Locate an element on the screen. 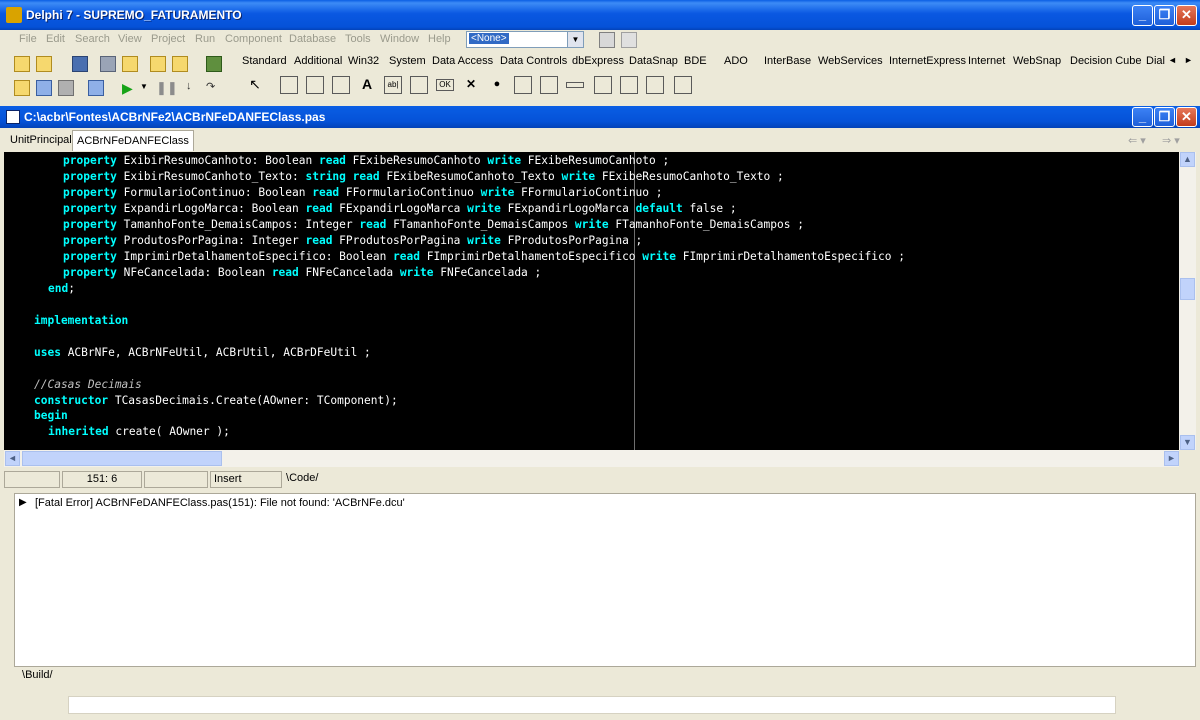 This screenshot has height=720, width=1200. panel-icon is located at coordinates (655, 85).